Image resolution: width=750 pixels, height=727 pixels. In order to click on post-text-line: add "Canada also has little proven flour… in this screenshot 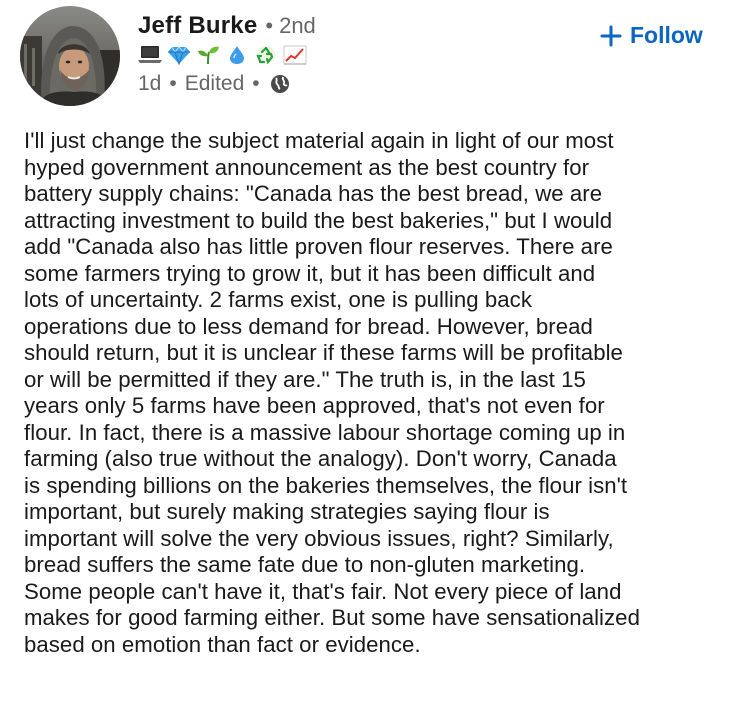, I will do `click(318, 246)`.